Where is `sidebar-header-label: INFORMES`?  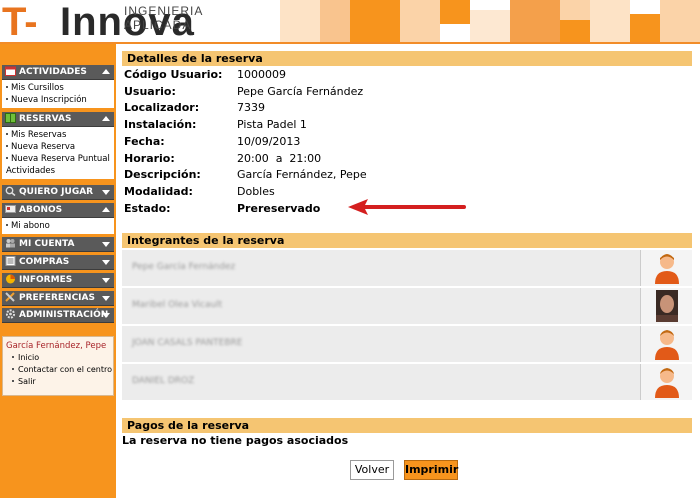 sidebar-header-label: INFORMES is located at coordinates (46, 280).